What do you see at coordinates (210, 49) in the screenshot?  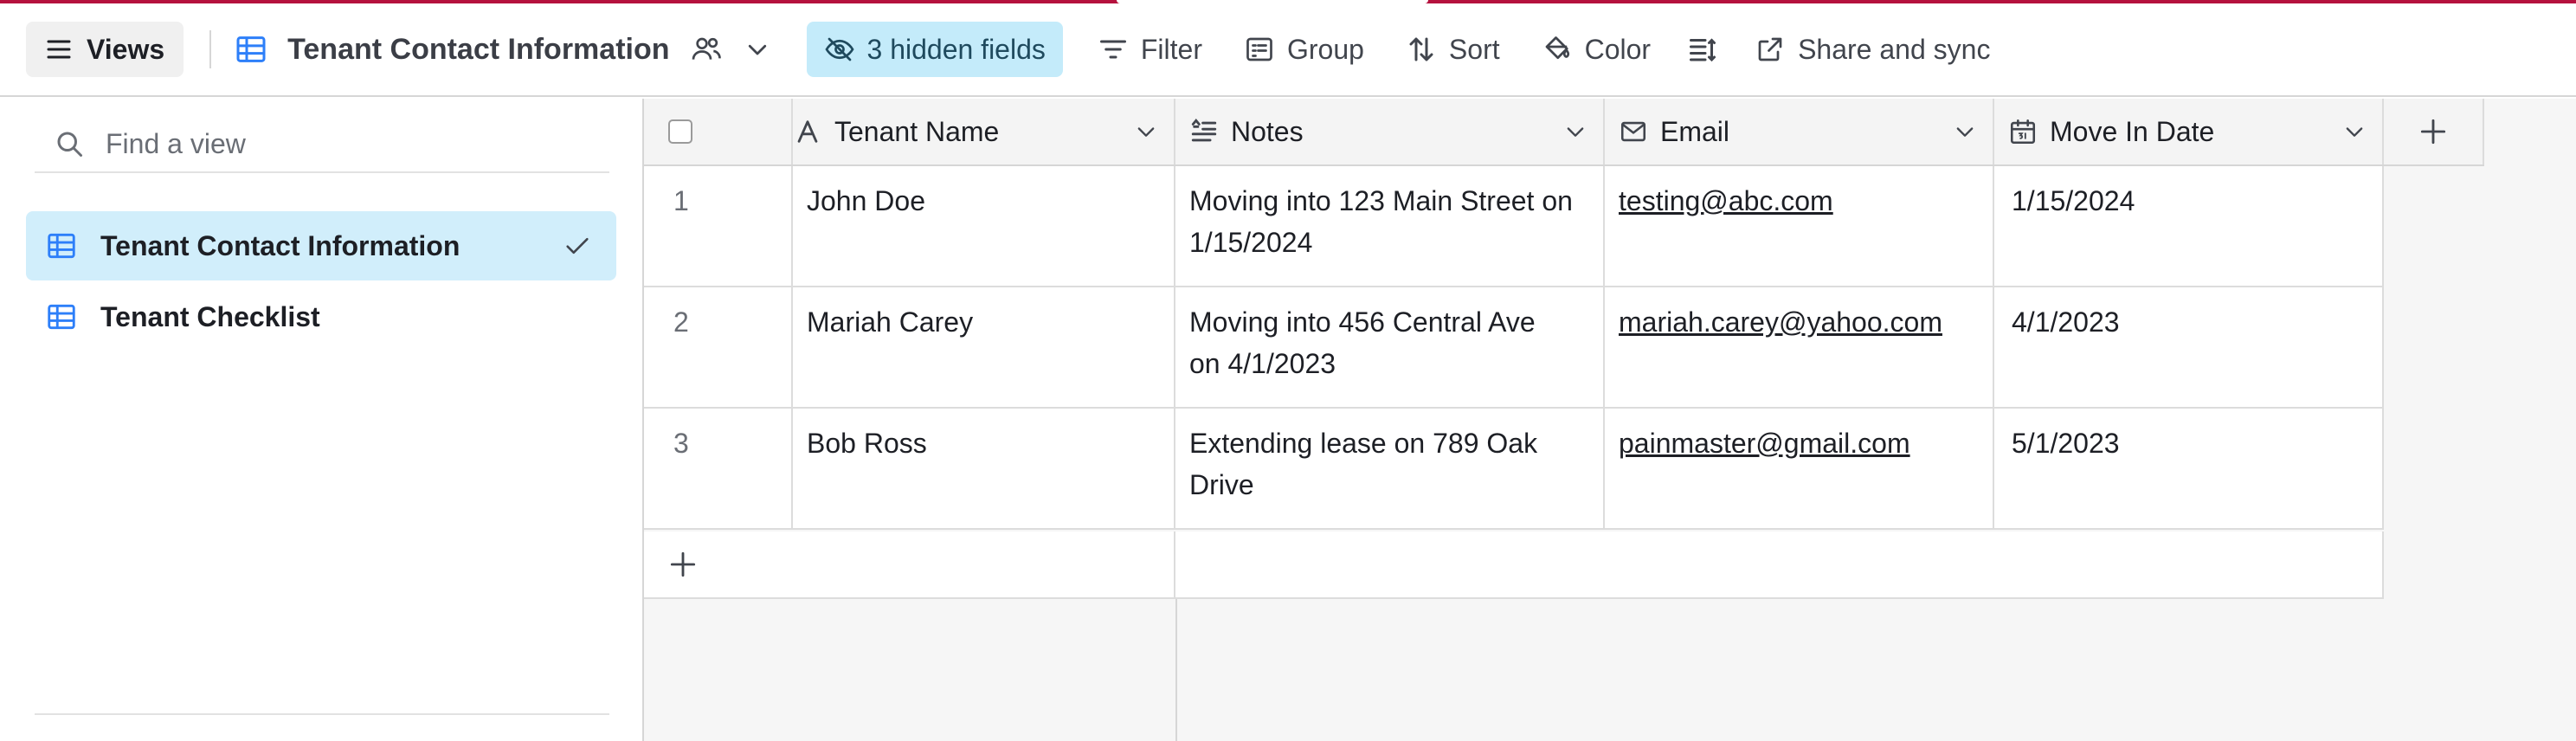 I see `toolbar-divider` at bounding box center [210, 49].